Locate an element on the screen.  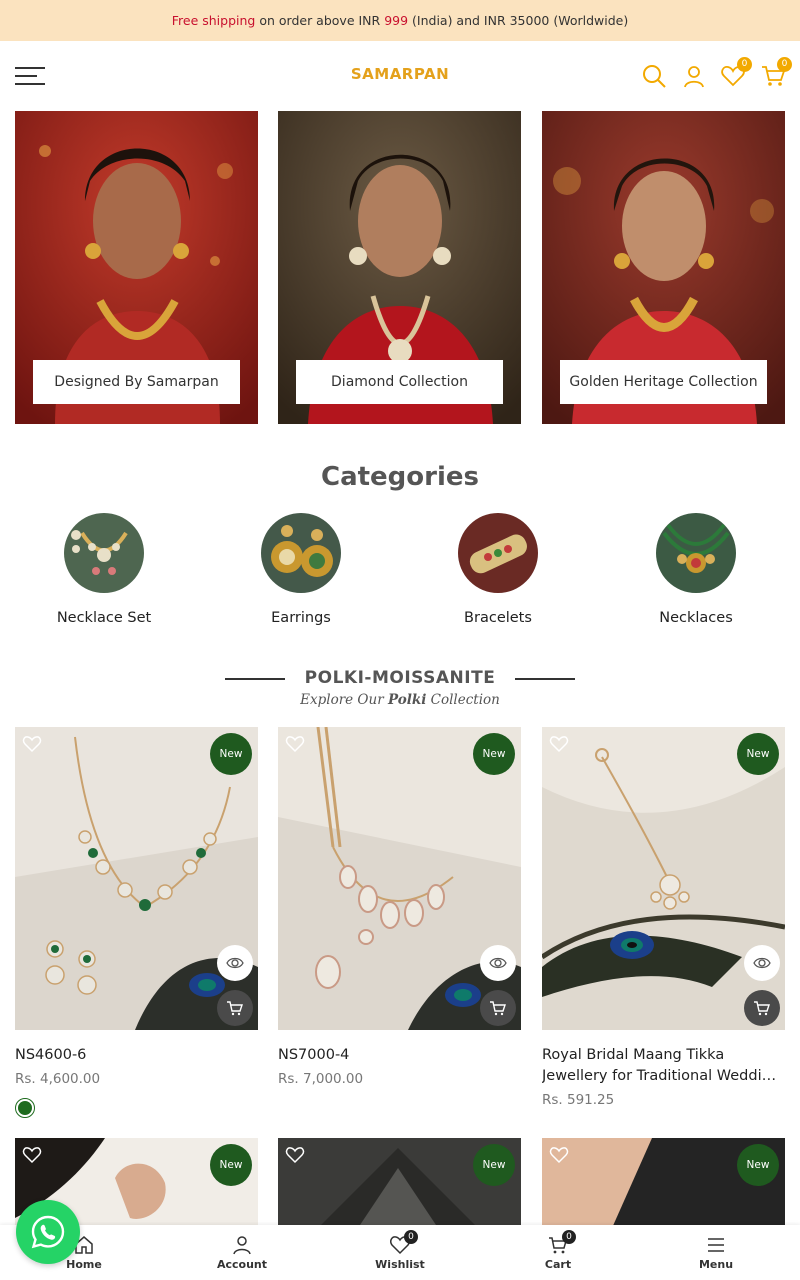
category-bracelets: Bracelets is located at coordinates (498, 573).